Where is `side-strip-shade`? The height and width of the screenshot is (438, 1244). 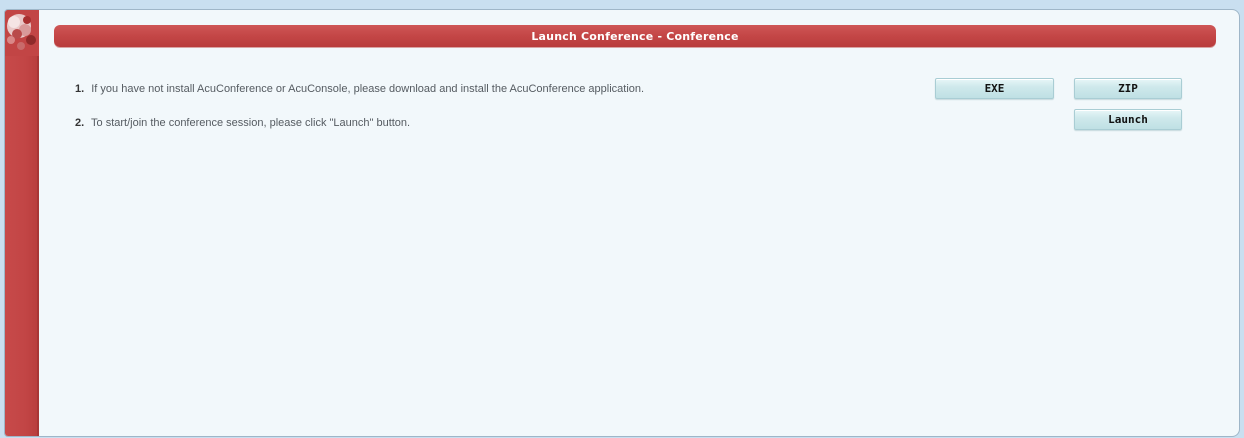
side-strip-shade is located at coordinates (38, 223).